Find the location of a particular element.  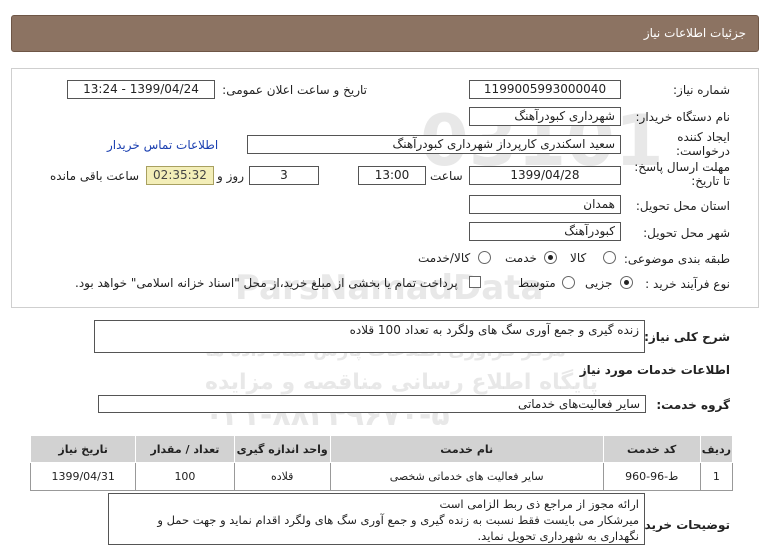

services-section-title: اطلاعات خدمات مورد نیاز is located at coordinates (654, 370).